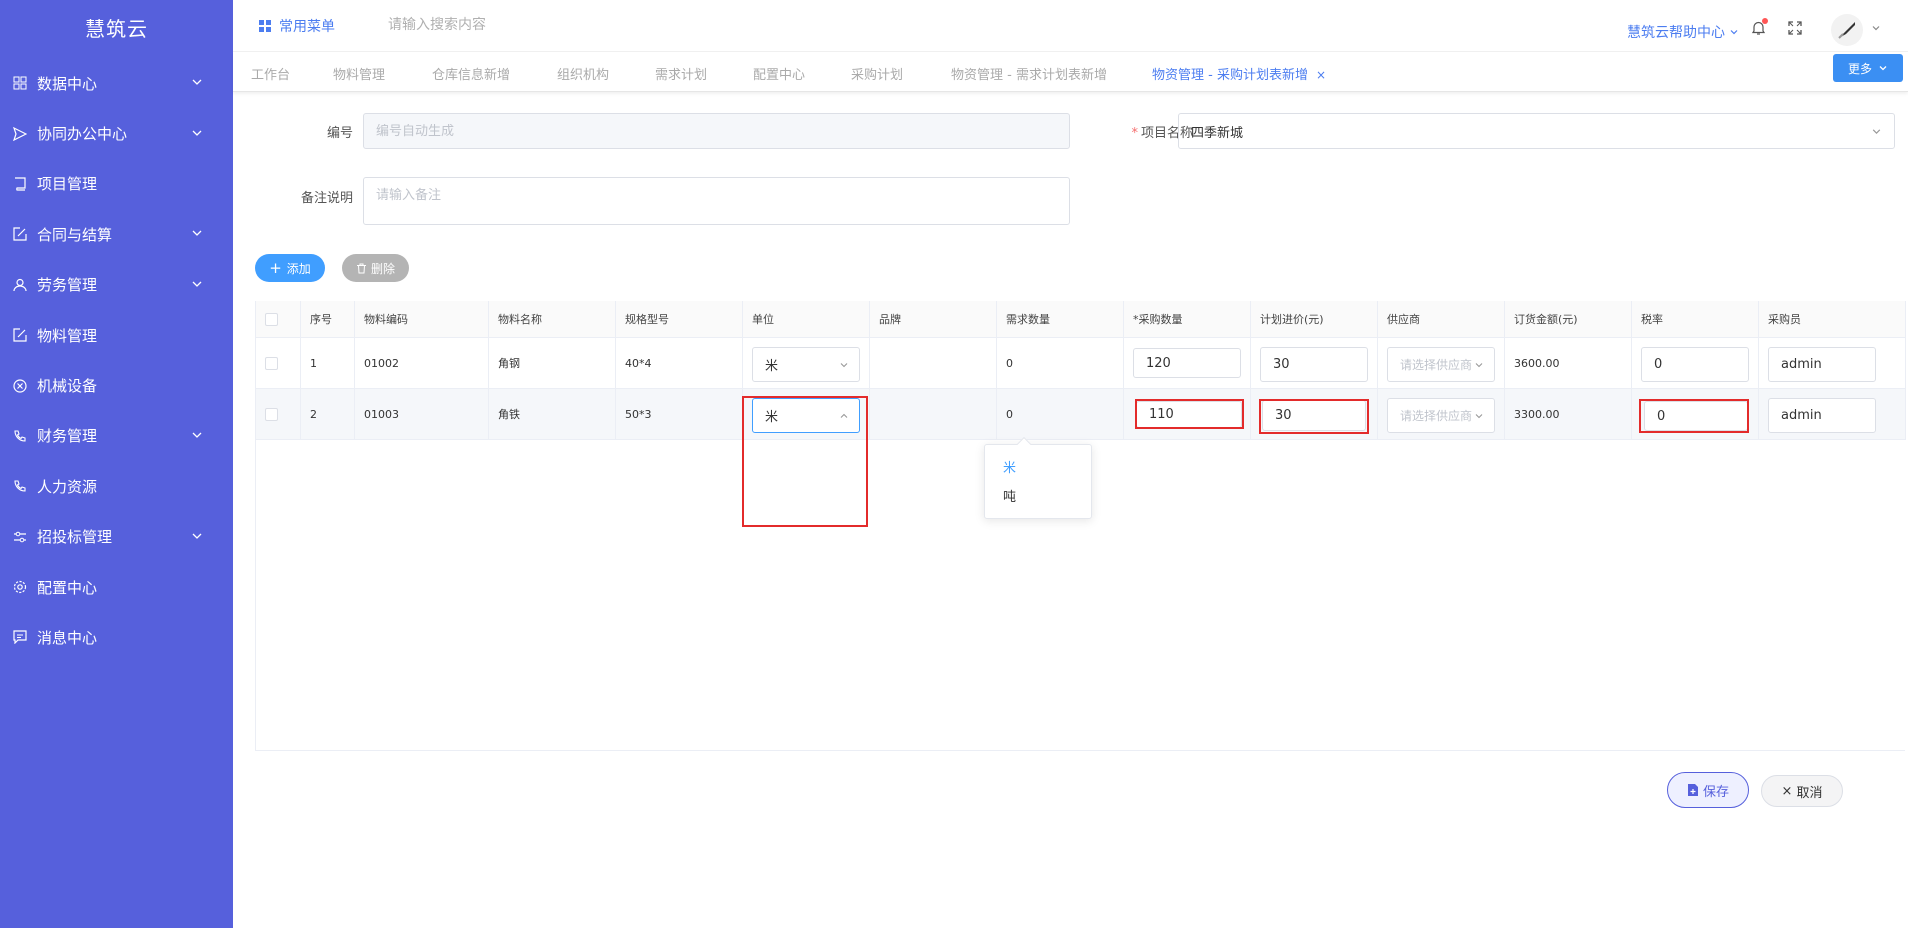 The height and width of the screenshot is (928, 1908). I want to click on unit-select-open: 米, so click(806, 415).